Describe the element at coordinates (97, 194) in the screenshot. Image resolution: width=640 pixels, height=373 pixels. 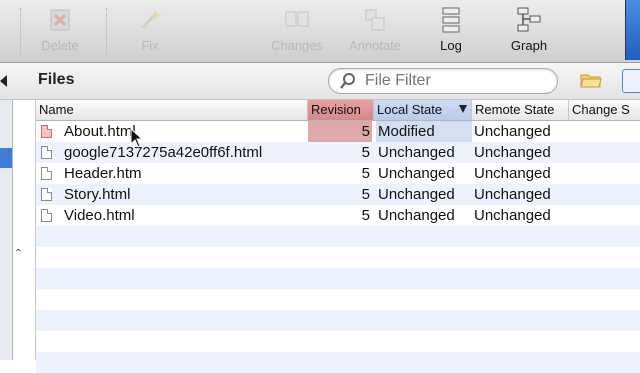
I see `file-name: Story.html` at that location.